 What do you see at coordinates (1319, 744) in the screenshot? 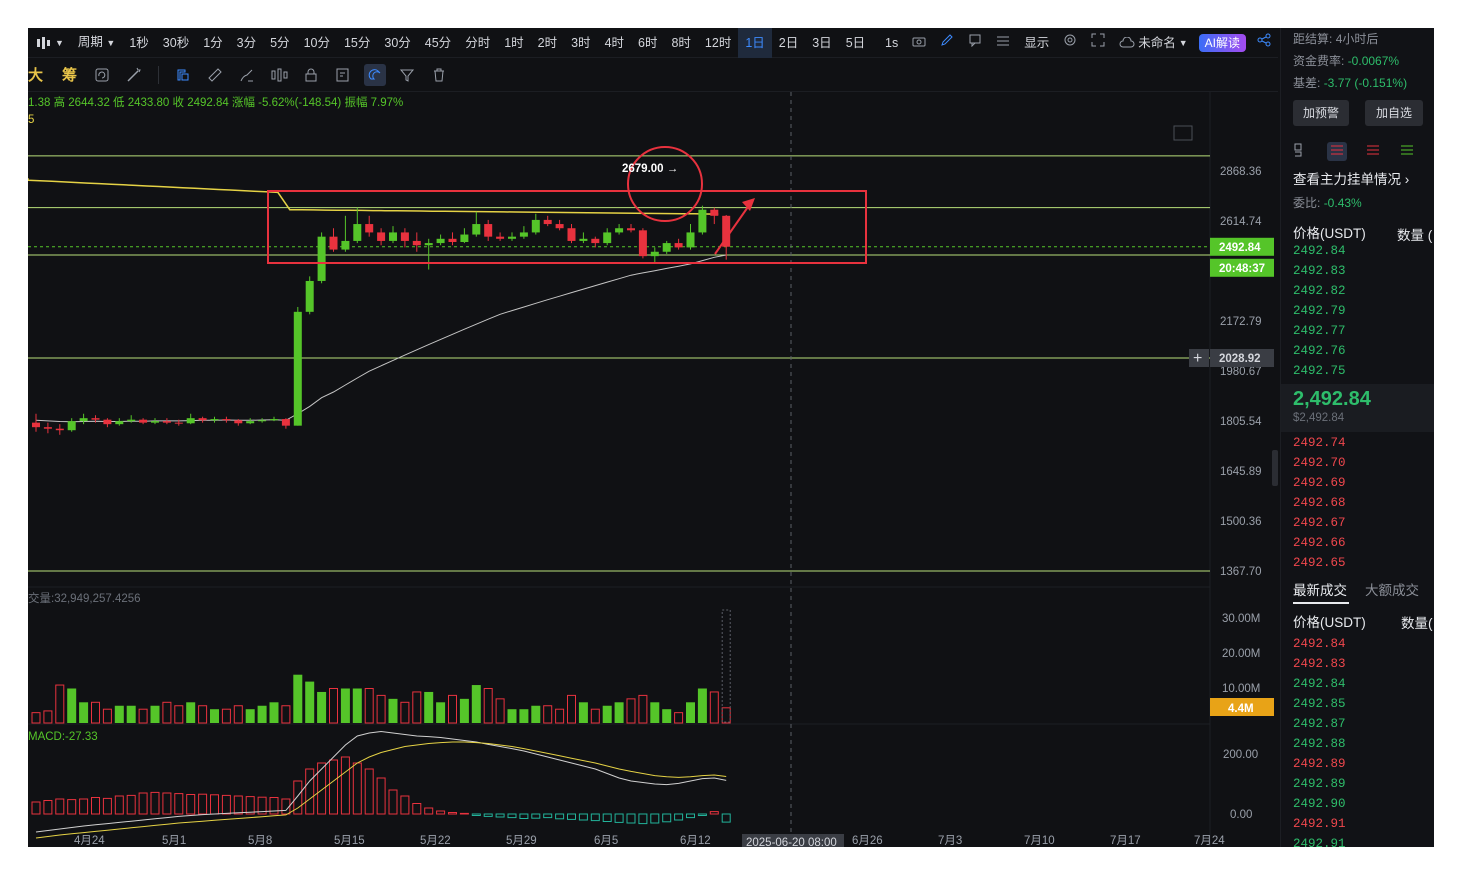
I see `trade-row: 2492.88` at bounding box center [1319, 744].